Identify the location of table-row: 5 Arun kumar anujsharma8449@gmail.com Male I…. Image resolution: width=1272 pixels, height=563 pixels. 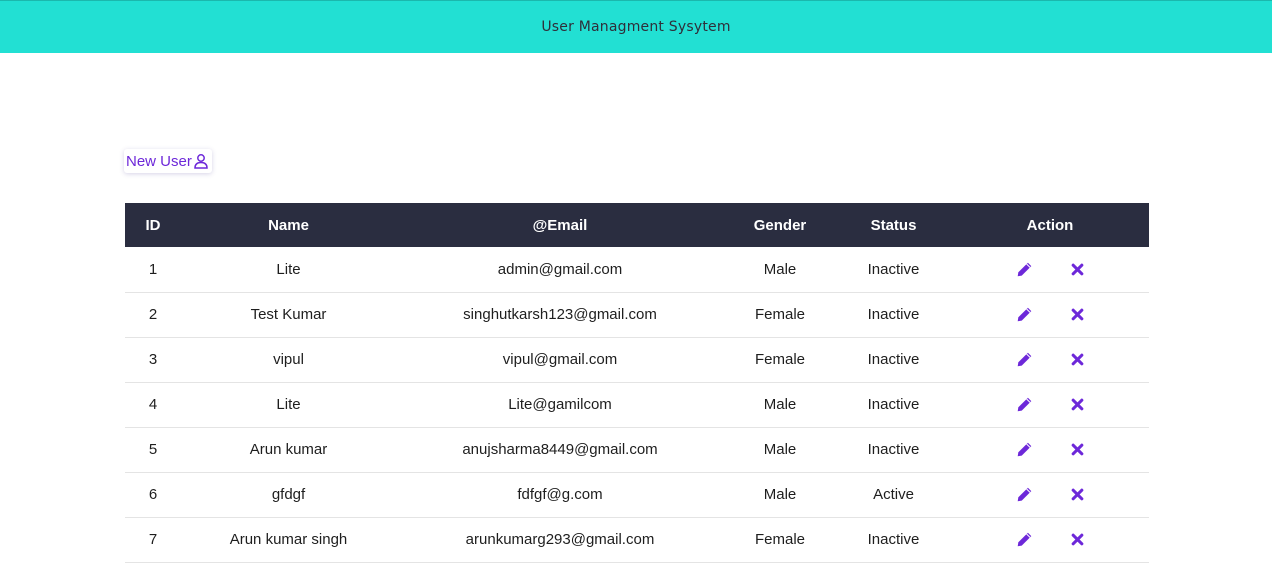
(637, 449).